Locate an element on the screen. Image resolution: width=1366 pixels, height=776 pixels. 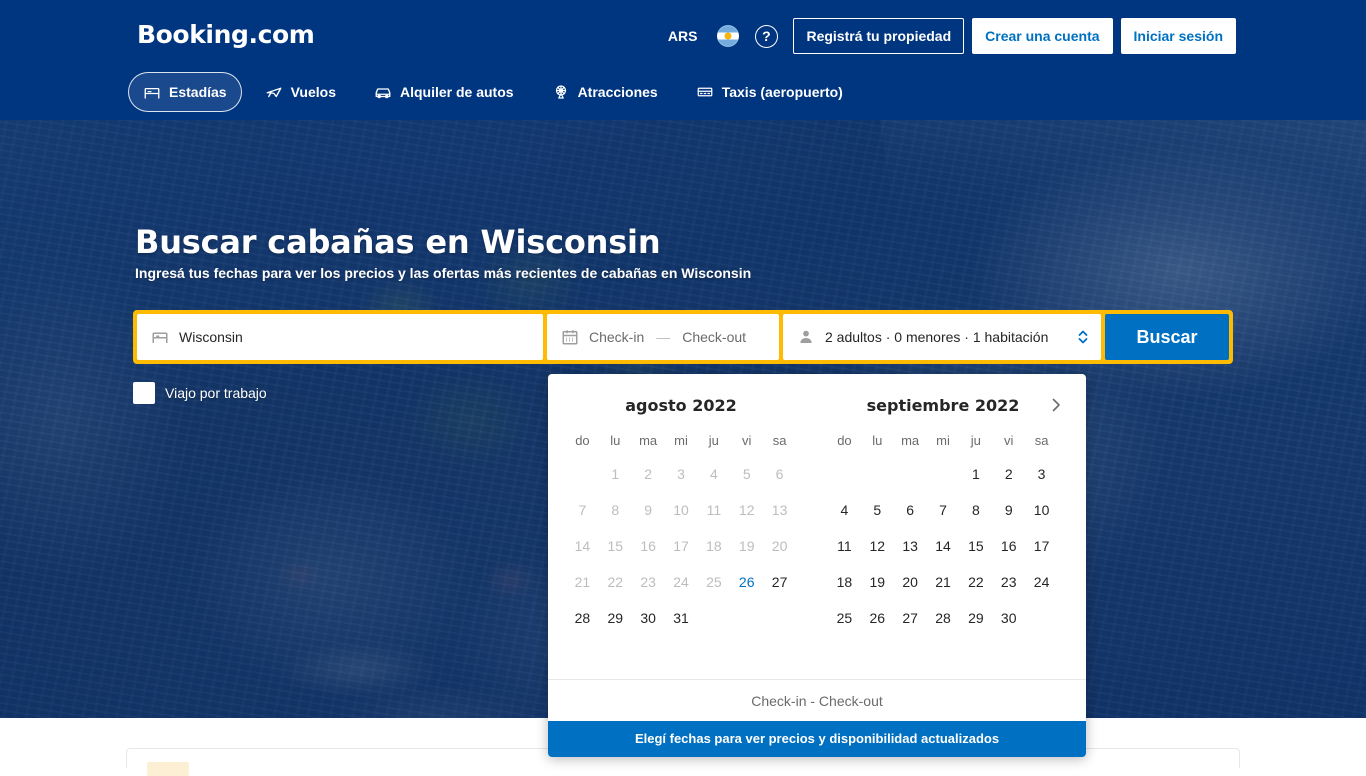
weekday-label: ju is located at coordinates (713, 440).